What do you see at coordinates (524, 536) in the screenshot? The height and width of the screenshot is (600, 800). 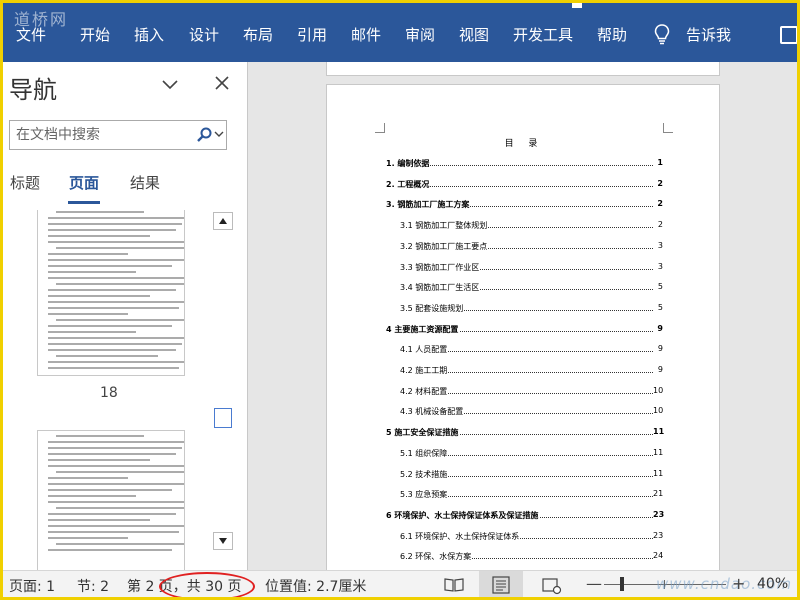 I see `toc-entry: 6.1 环境保护、水土保持保证体系 23` at bounding box center [524, 536].